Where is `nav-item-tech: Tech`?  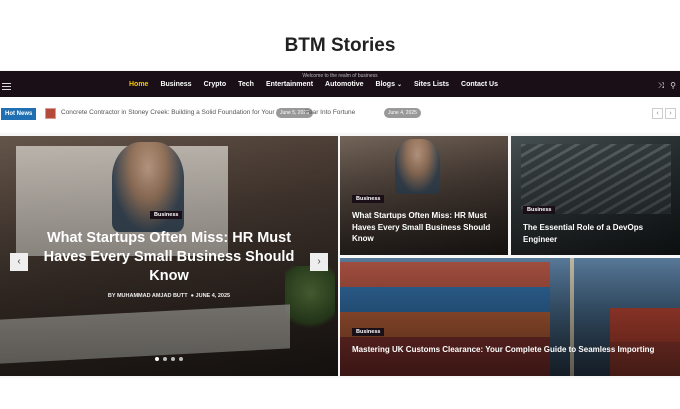
nav-item-tech: Tech is located at coordinates (246, 84).